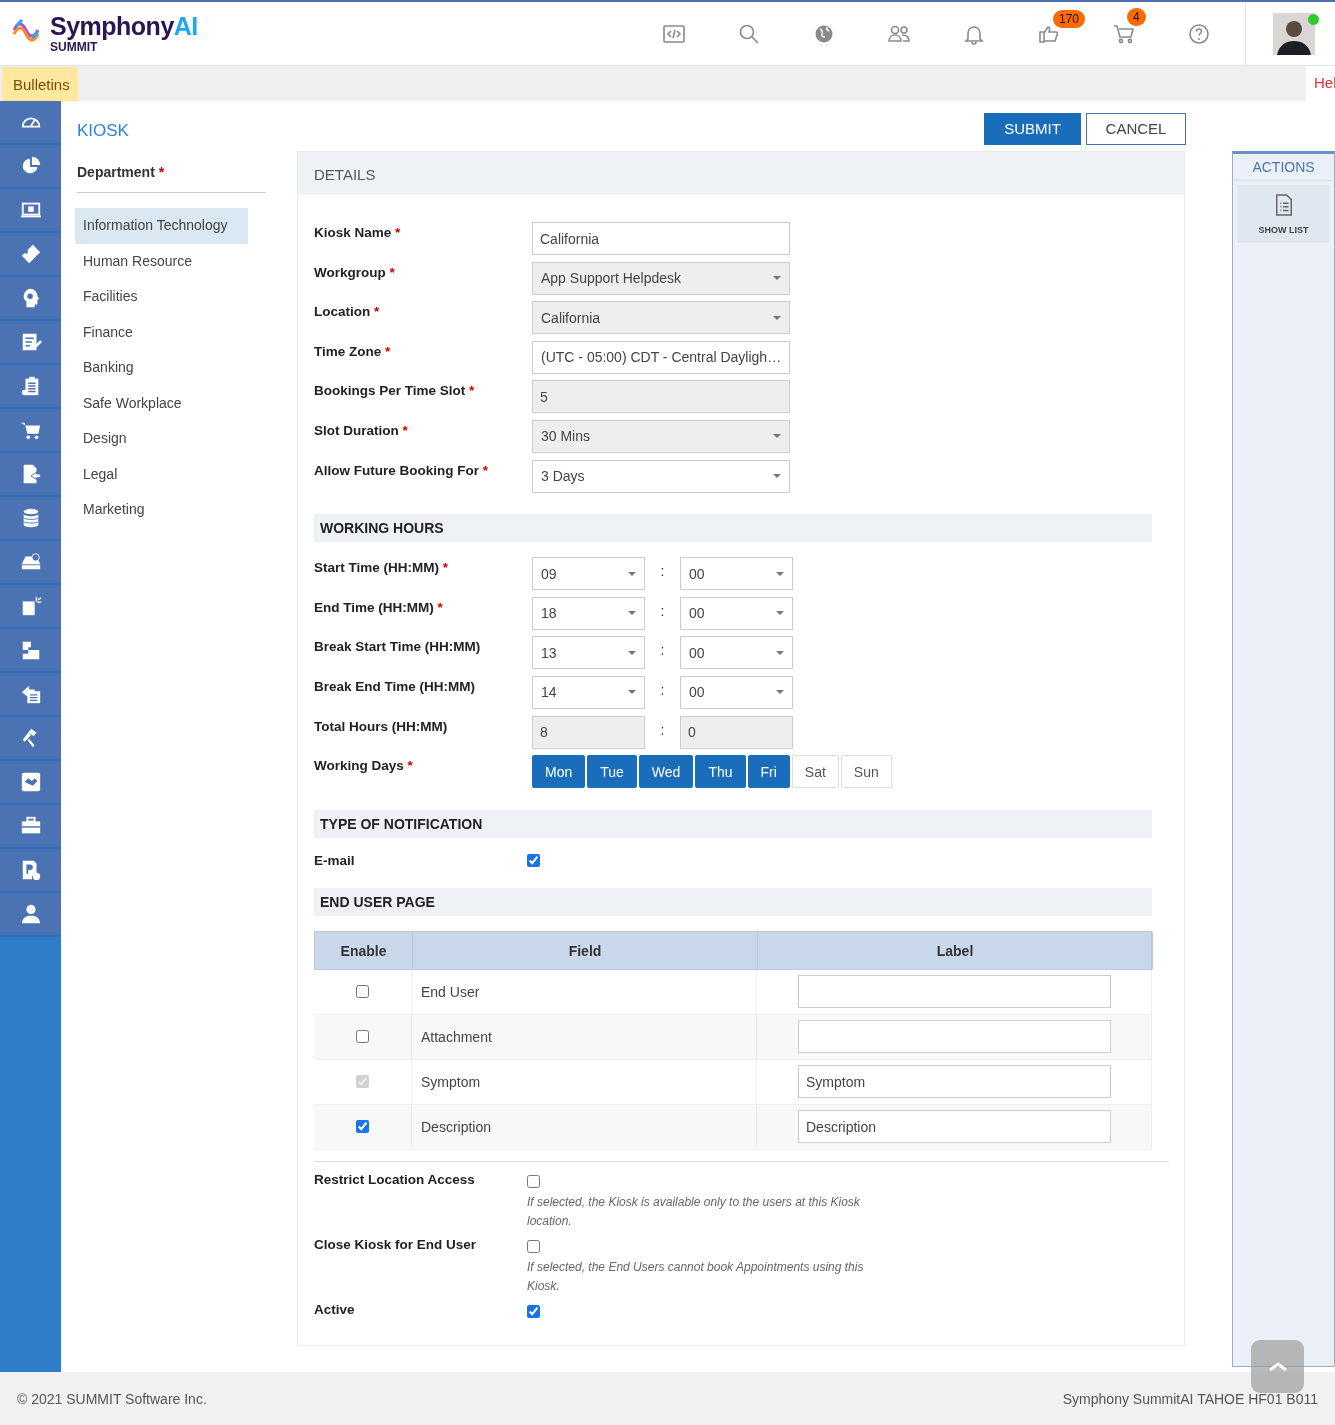  I want to click on list-arrow-icon, so click(30, 694).